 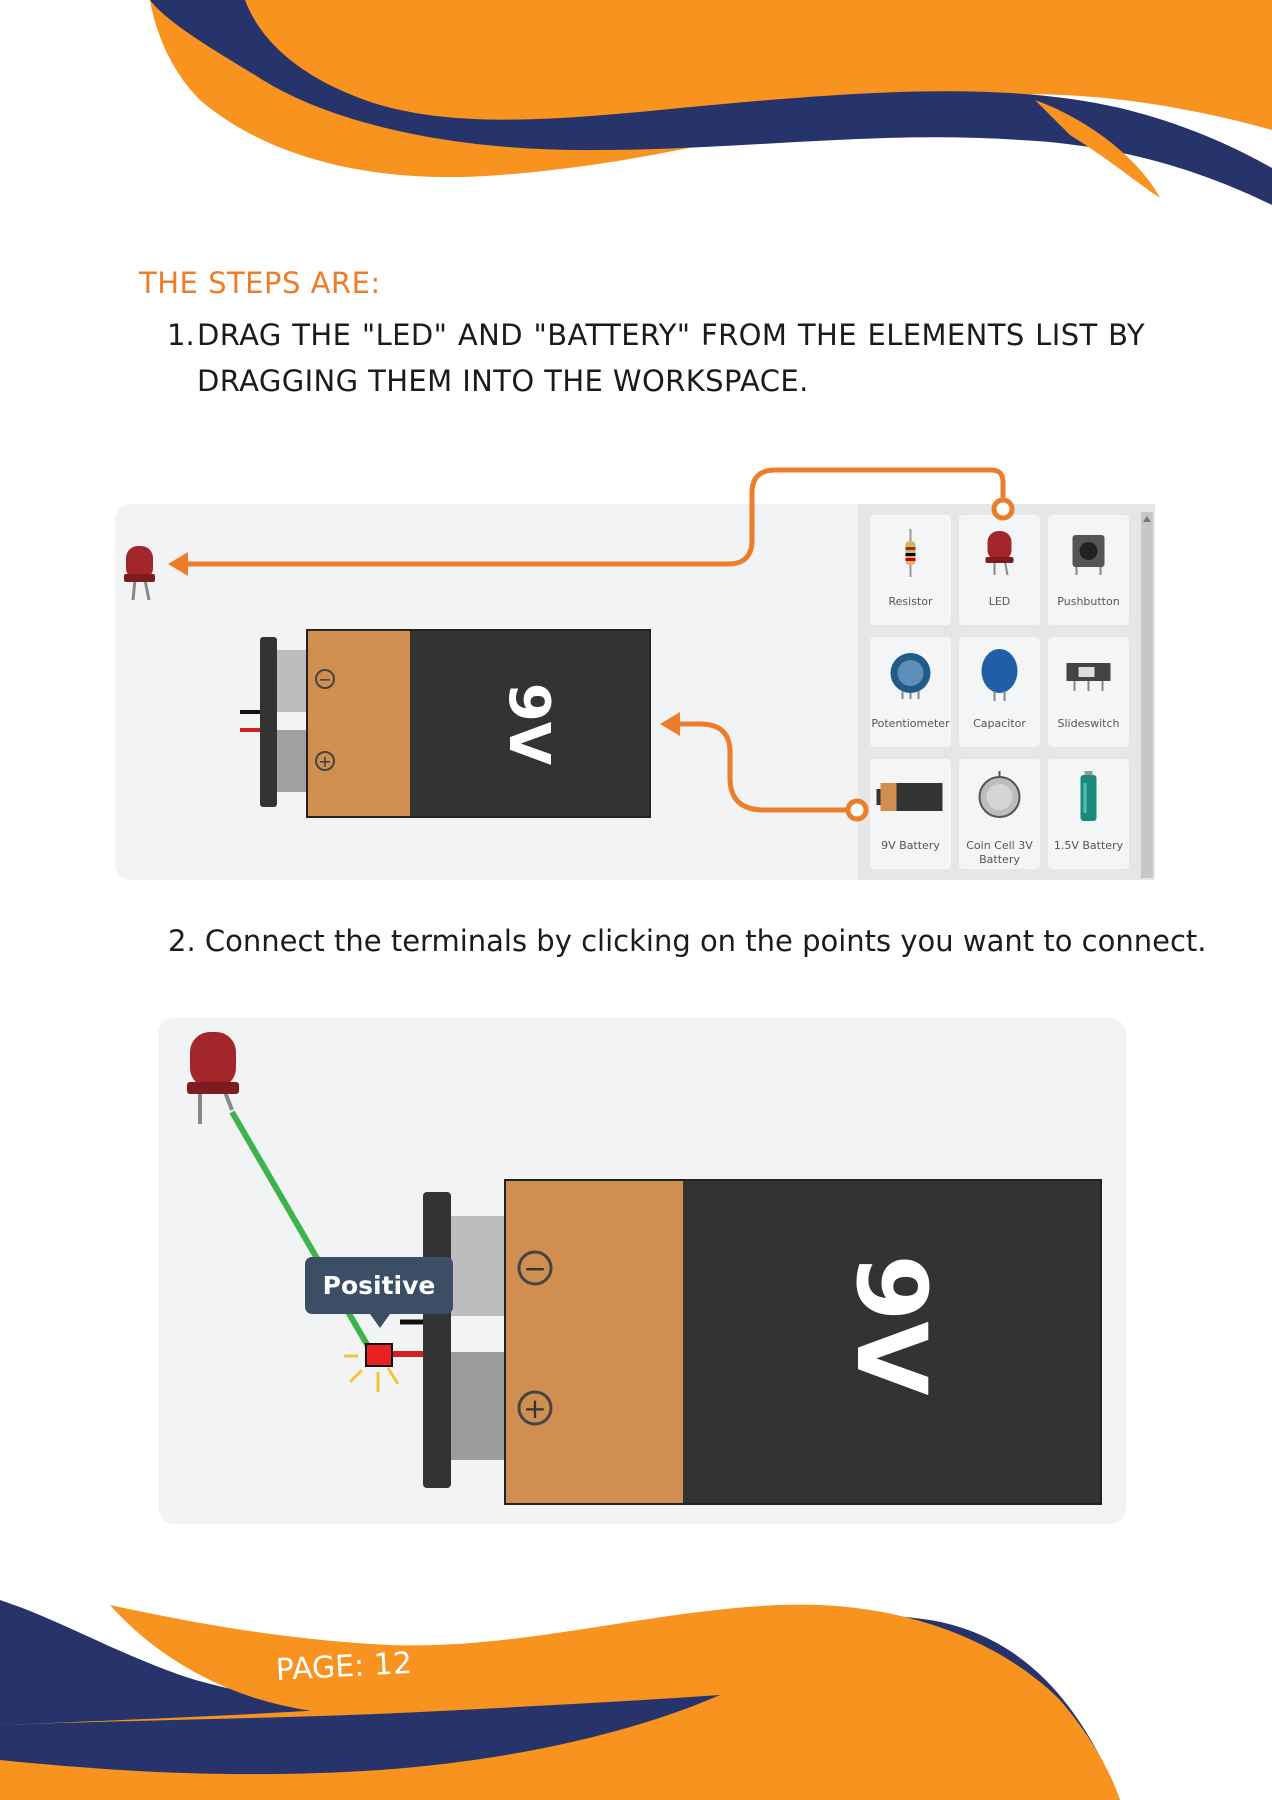 I want to click on tooltip-text: Positive, so click(x=379, y=1285).